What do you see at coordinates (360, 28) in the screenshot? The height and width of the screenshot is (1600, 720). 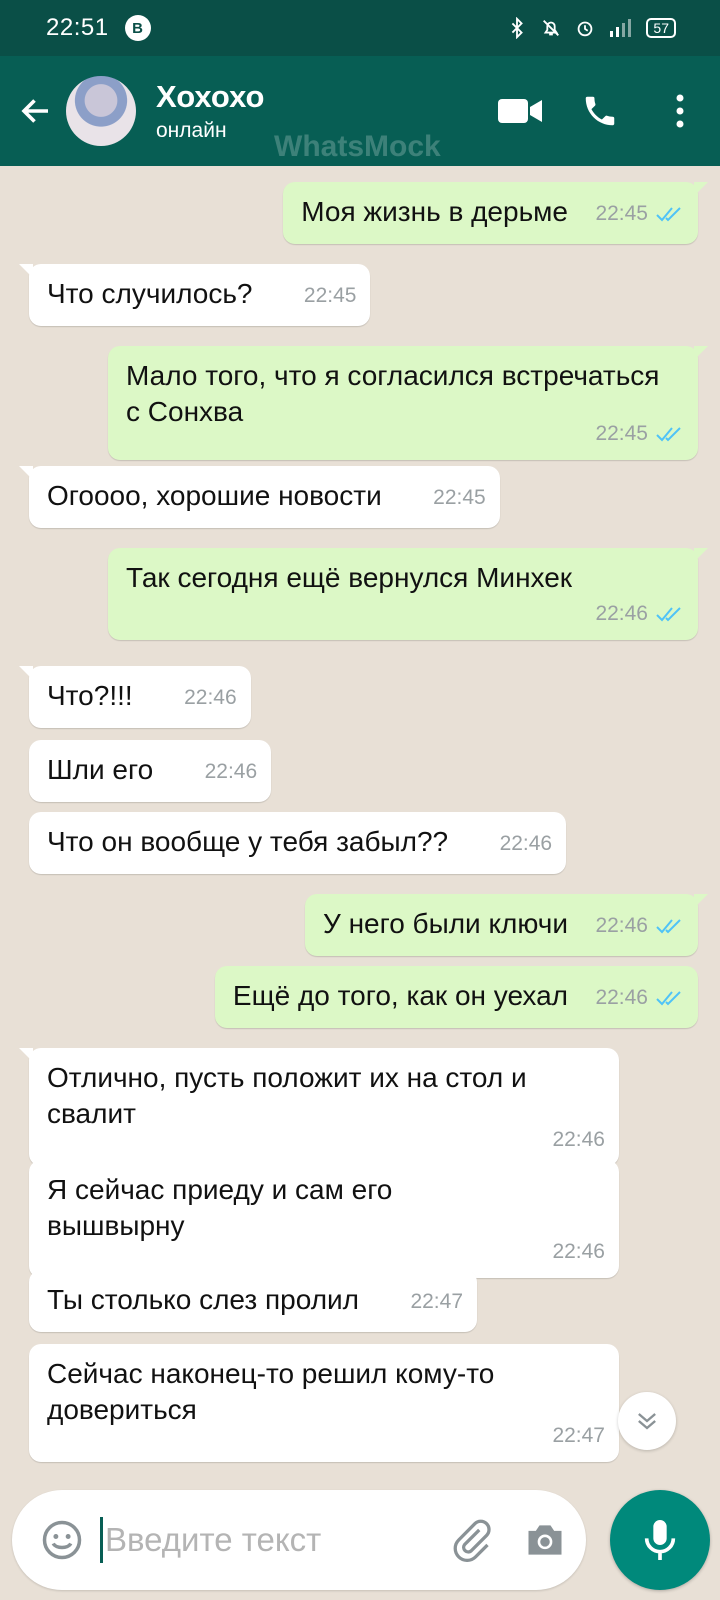 I see `status-bar: 22:51 B 57` at bounding box center [360, 28].